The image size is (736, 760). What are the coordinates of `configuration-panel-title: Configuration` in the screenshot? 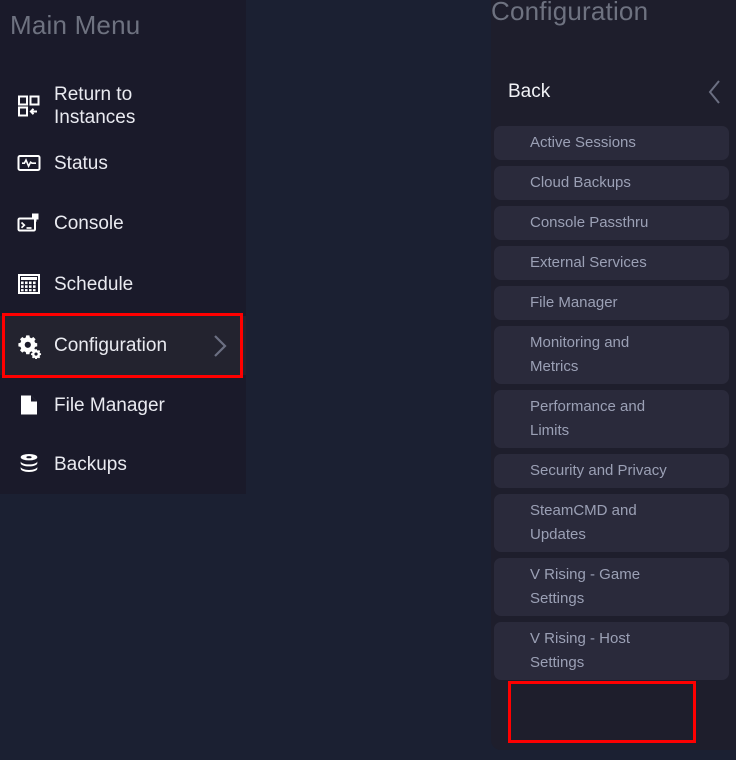 It's located at (570, 13).